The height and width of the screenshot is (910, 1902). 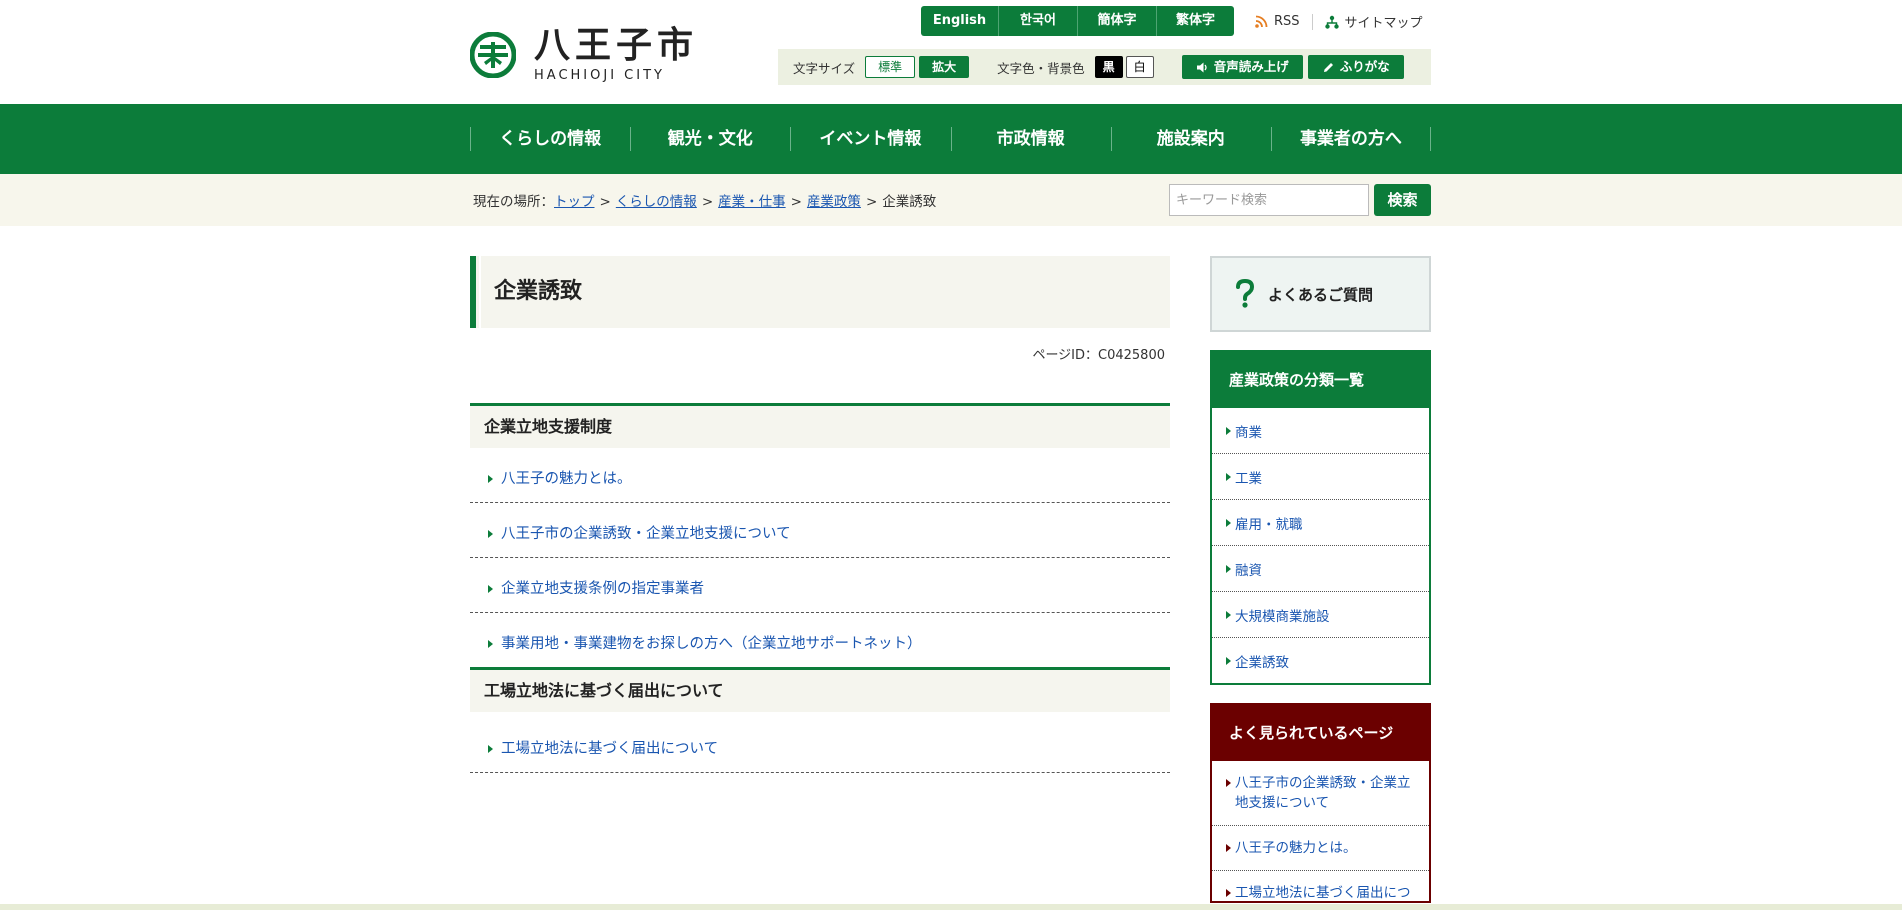 What do you see at coordinates (1296, 848) in the screenshot?
I see `popular-page-link: 八王子の魅力とは。` at bounding box center [1296, 848].